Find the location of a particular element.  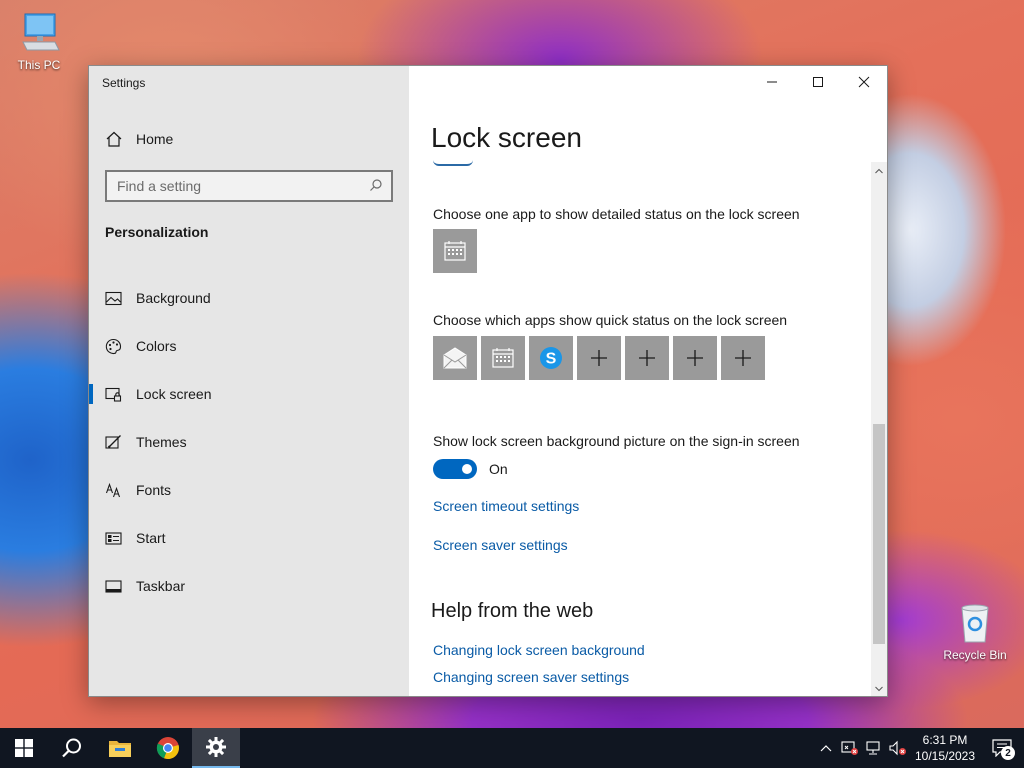

sidebar-item-start: Start is located at coordinates (249, 538).